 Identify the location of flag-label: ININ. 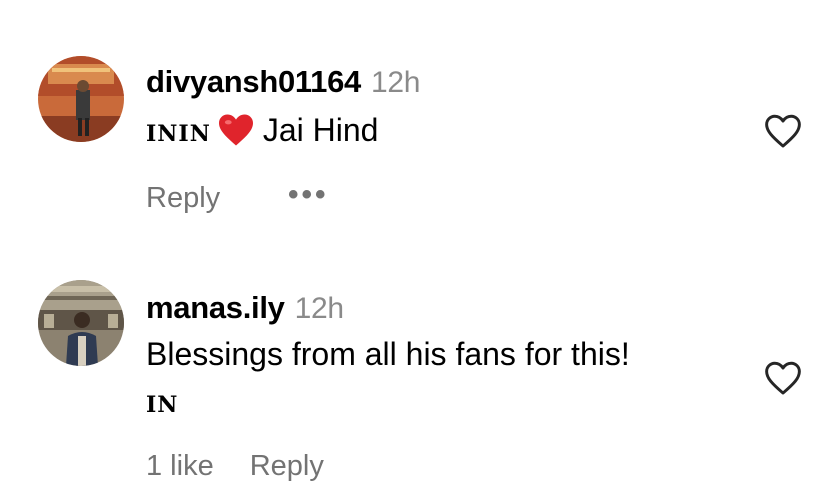
(178, 134).